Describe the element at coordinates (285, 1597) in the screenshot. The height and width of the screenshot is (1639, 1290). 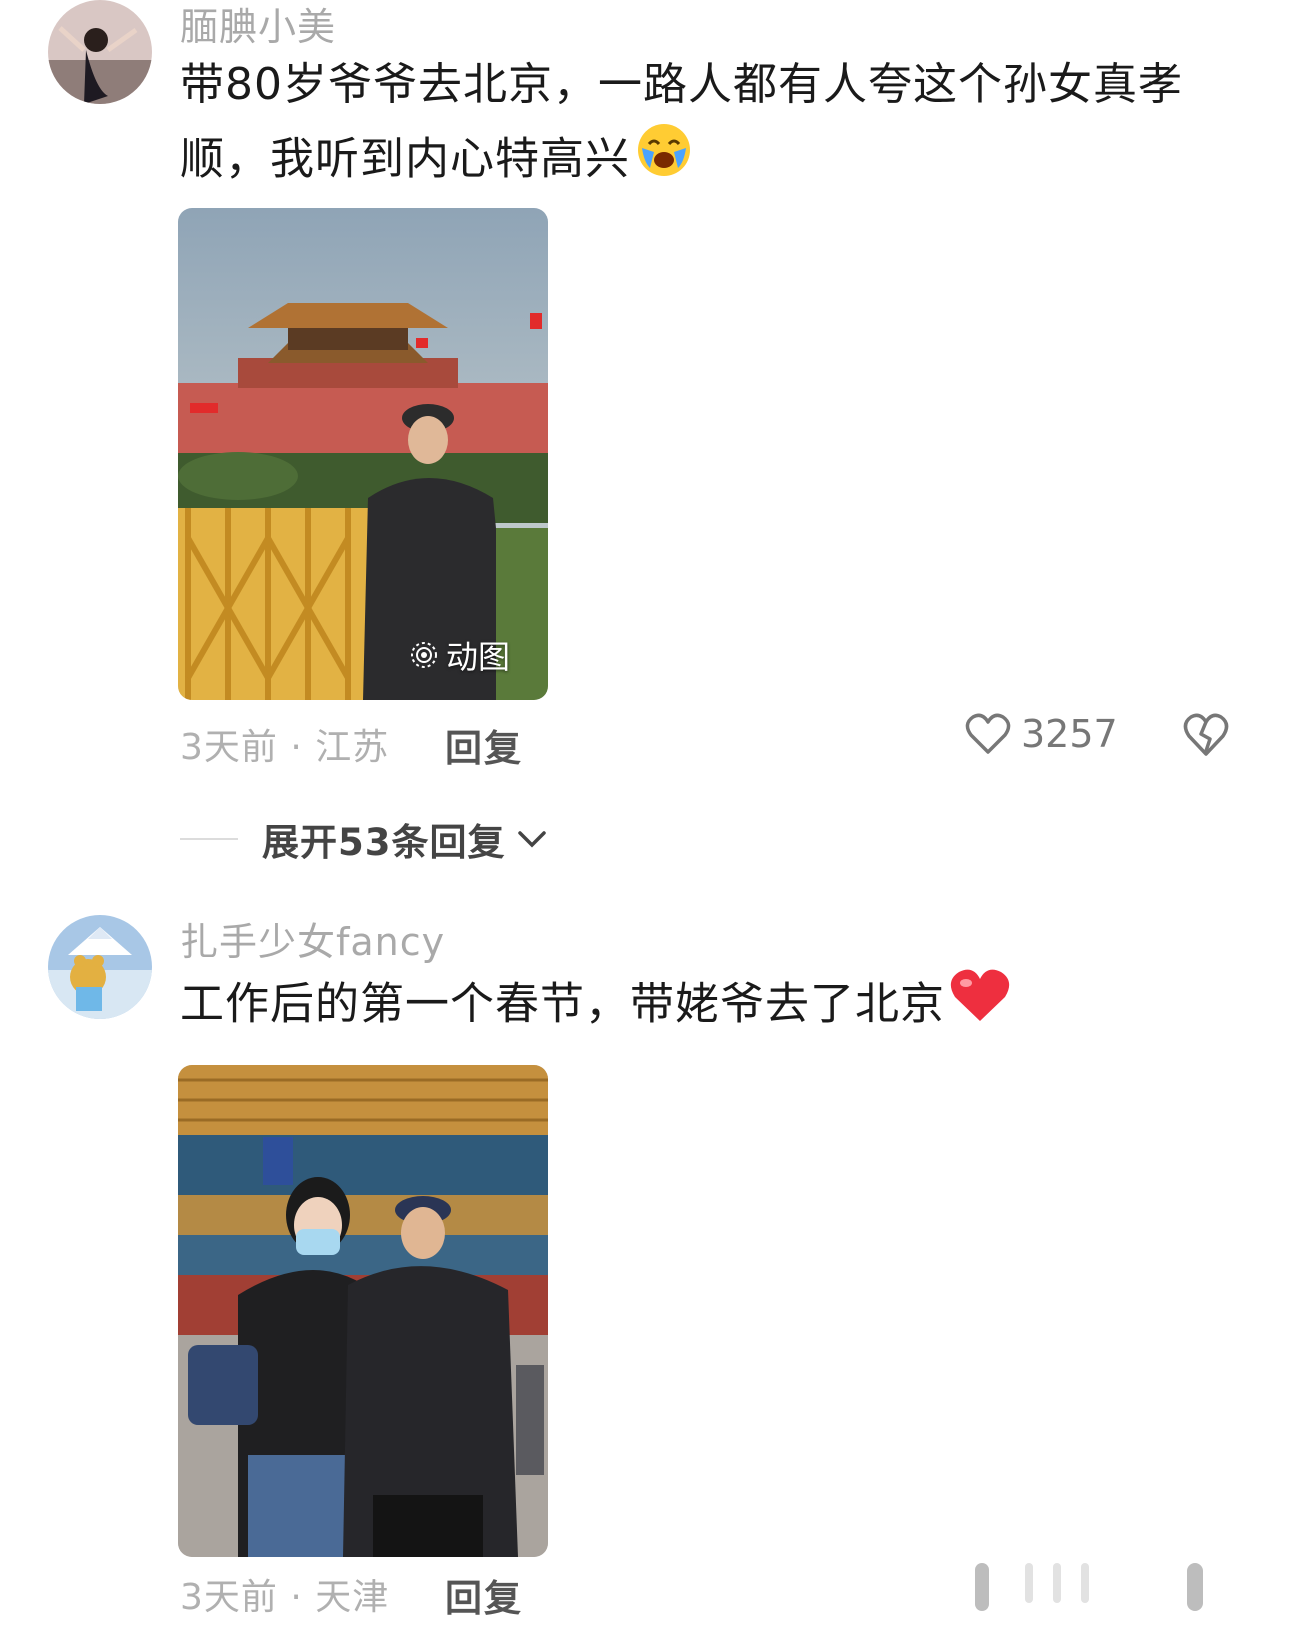
I see `comment-meta: 3天前 · 天津` at that location.